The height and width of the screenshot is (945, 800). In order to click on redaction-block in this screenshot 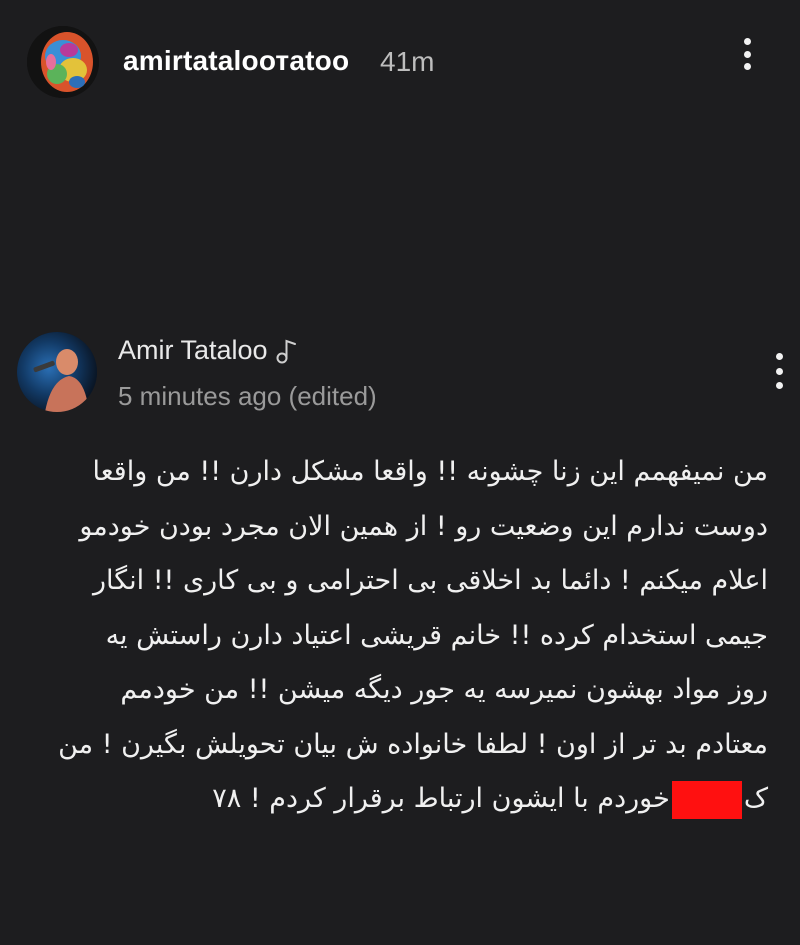, I will do `click(706, 799)`.